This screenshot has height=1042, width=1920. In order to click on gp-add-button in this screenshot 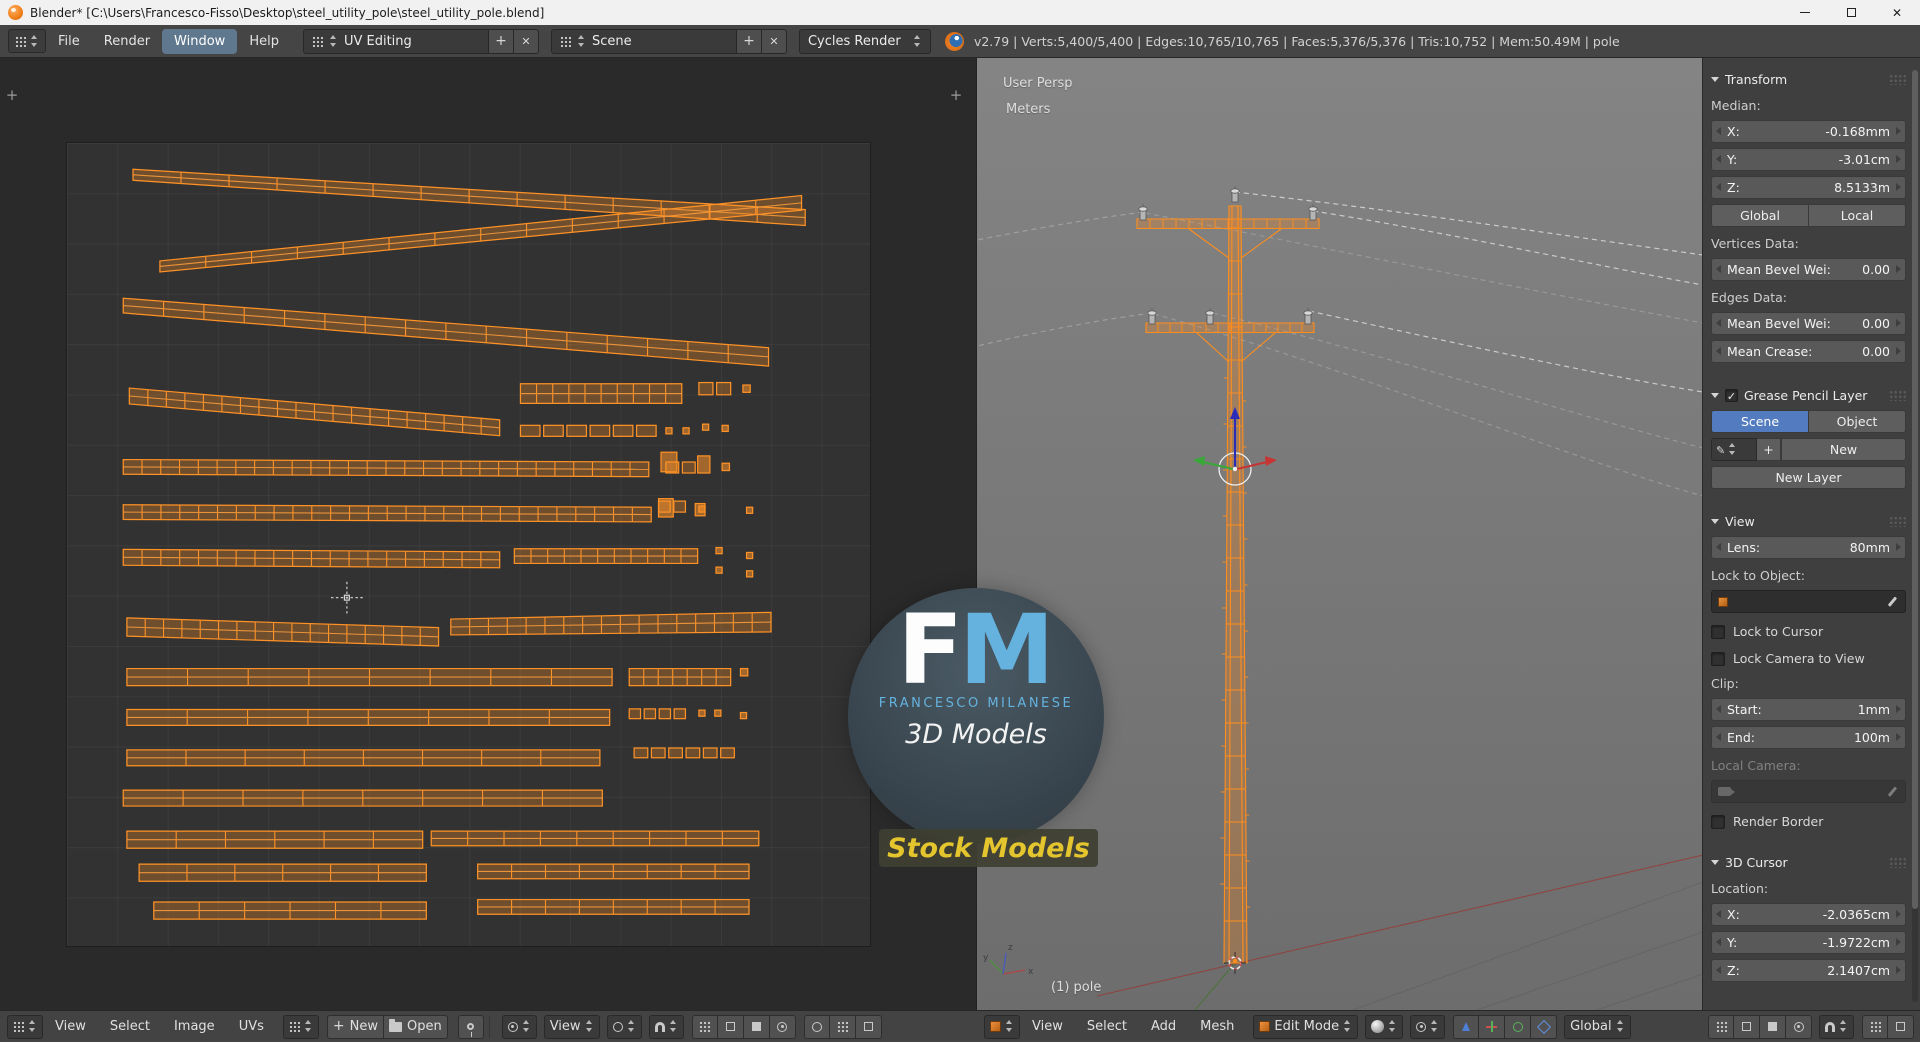, I will do `click(1769, 449)`.